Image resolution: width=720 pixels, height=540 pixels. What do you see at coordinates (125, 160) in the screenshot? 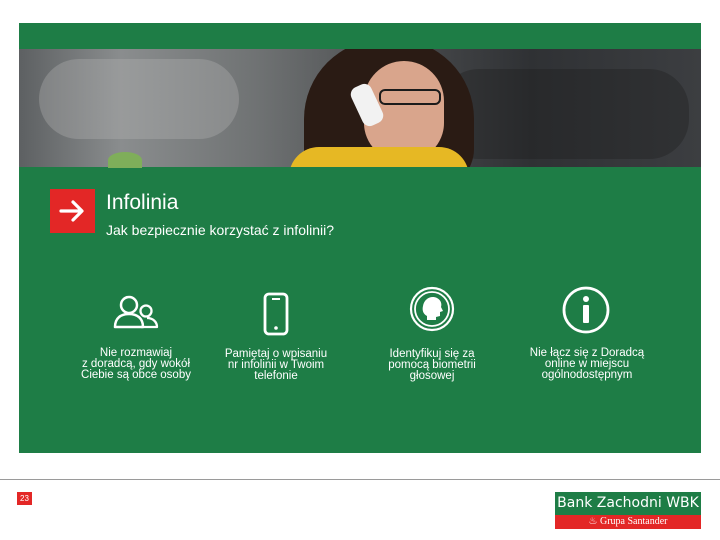
I see `photo-plant` at bounding box center [125, 160].